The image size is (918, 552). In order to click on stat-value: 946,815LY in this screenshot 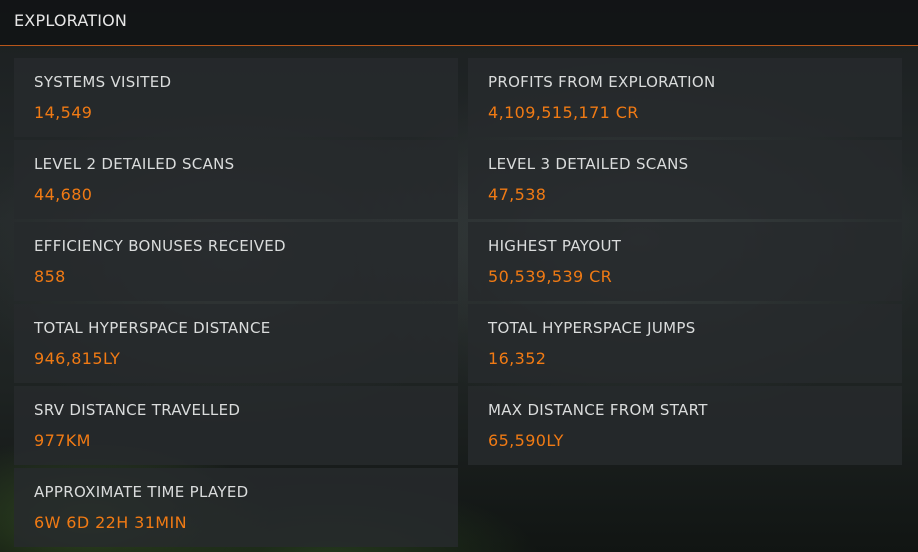, I will do `click(77, 358)`.